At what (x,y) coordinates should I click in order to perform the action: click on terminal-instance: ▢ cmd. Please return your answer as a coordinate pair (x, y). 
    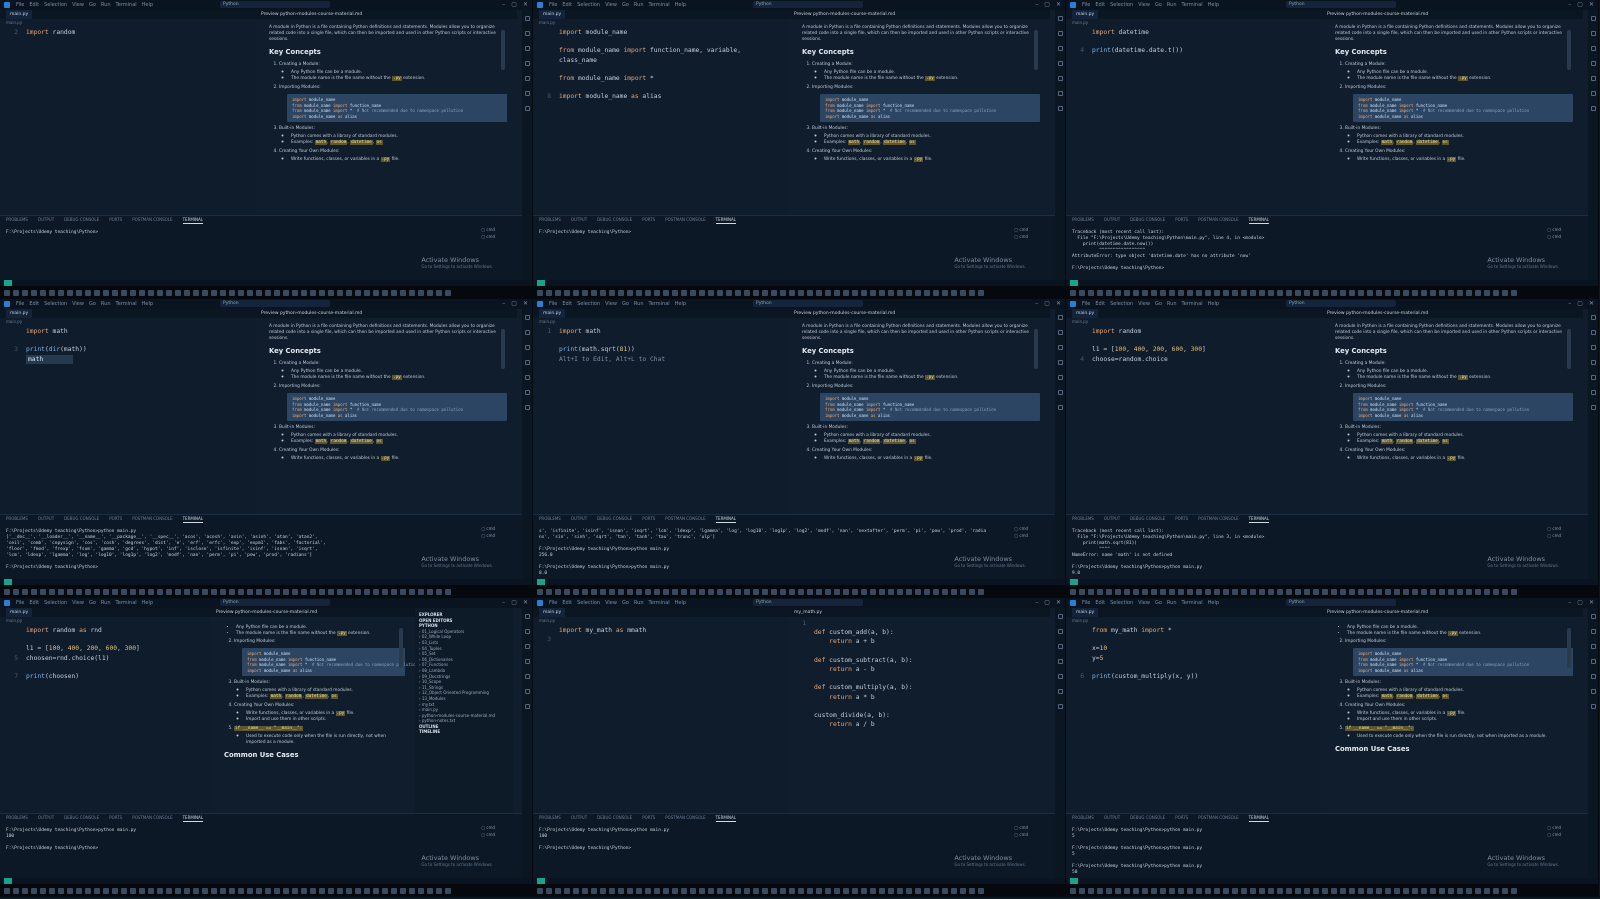
    Looking at the image, I should click on (1554, 834).